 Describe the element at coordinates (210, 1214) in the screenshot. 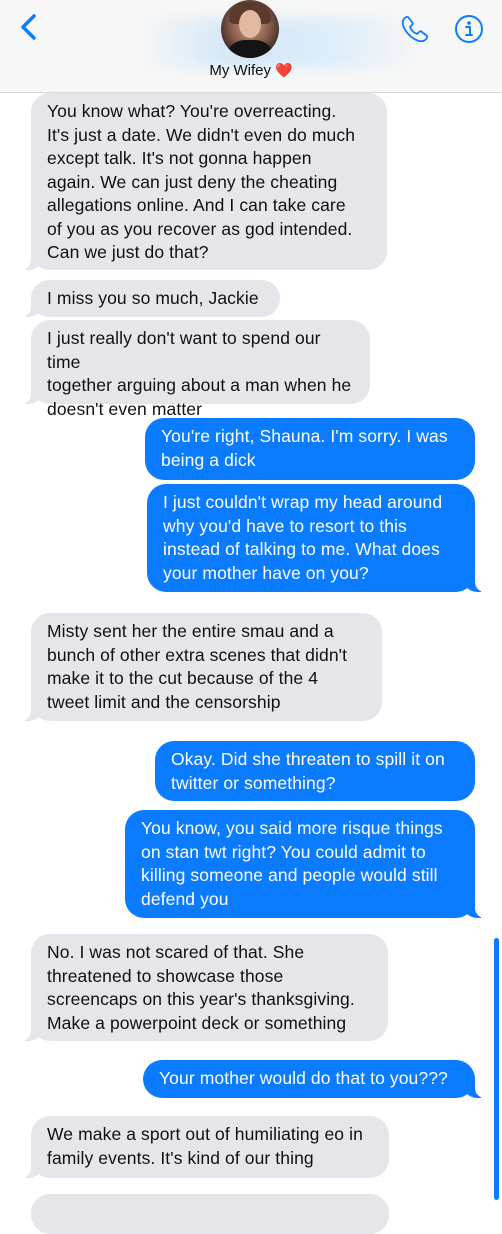

I see `message-bubble-received` at that location.